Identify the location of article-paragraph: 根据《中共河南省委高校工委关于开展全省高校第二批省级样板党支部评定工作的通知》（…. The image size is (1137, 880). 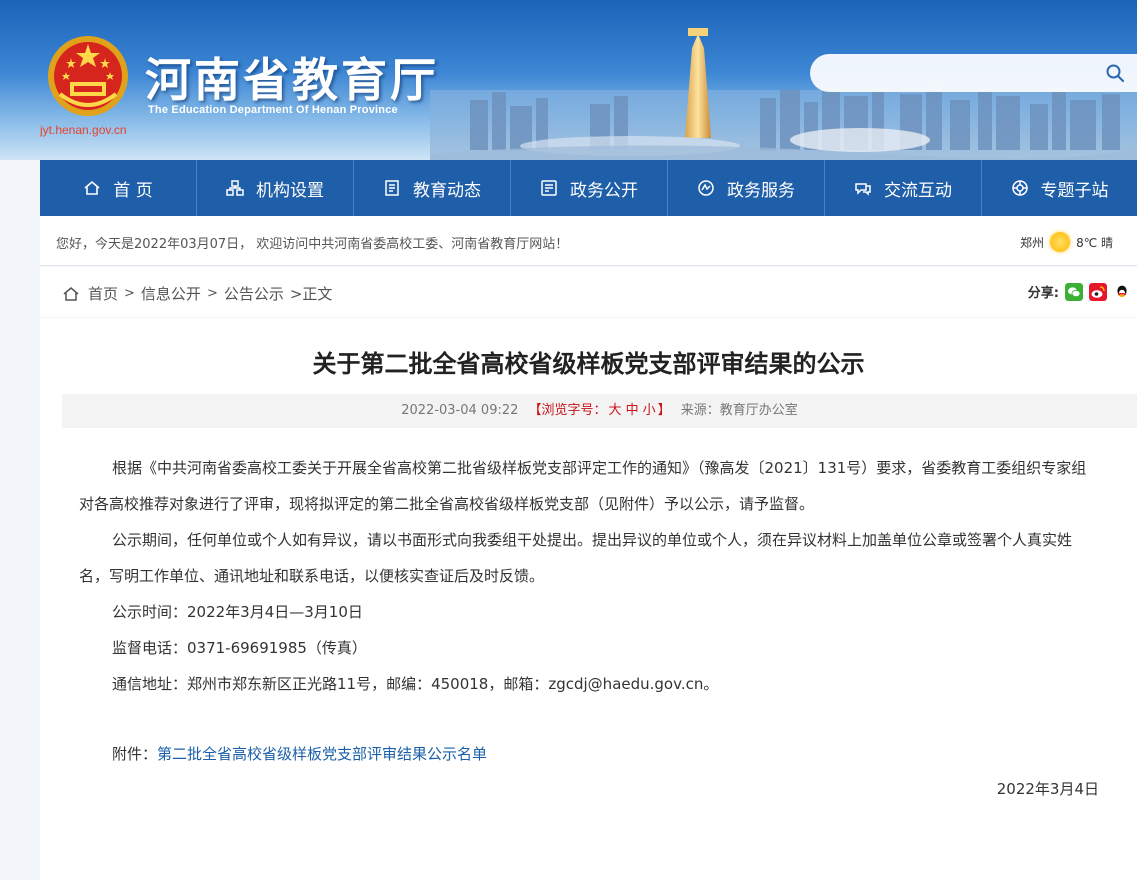
(583, 486).